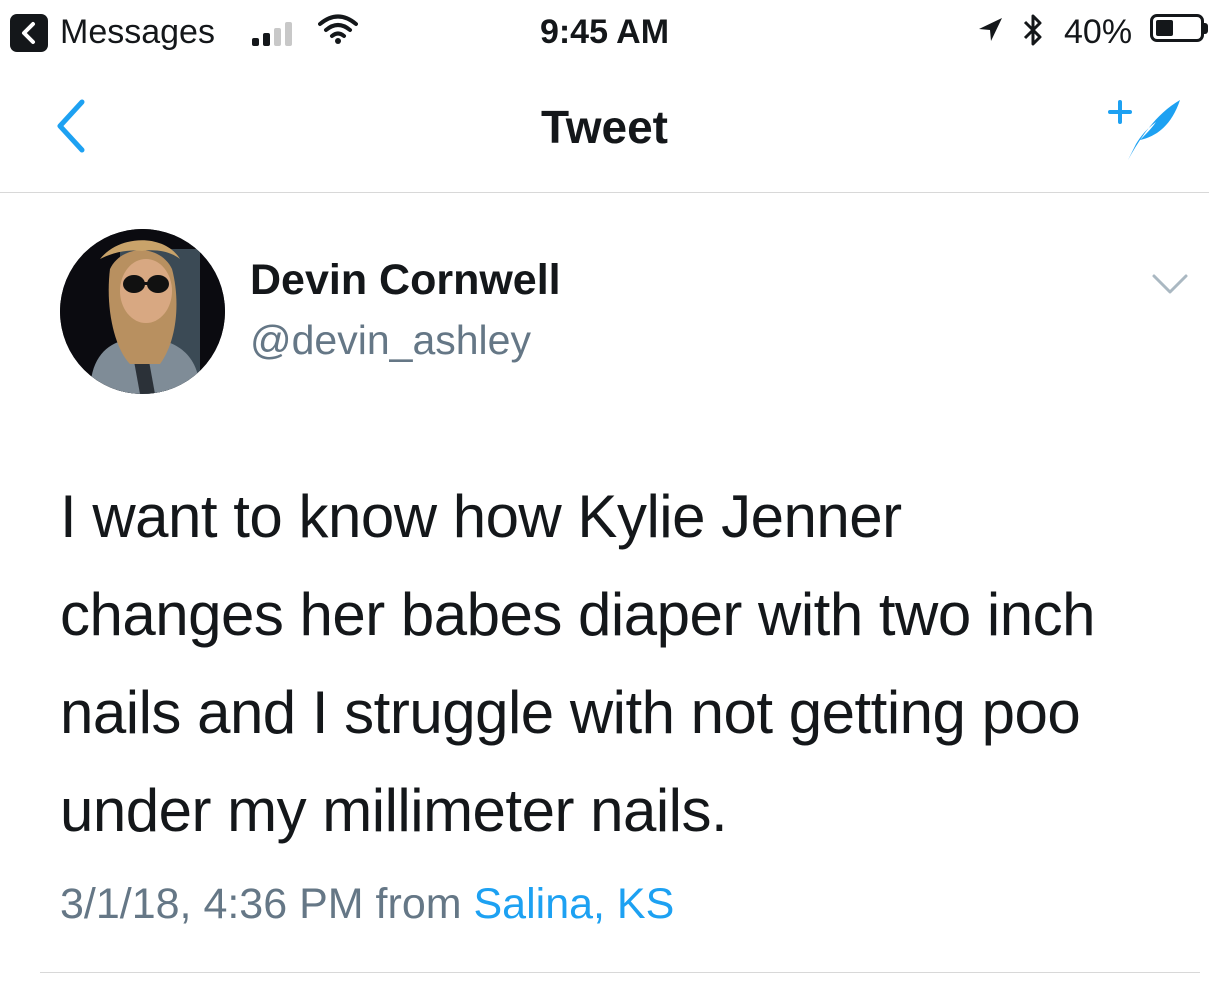  I want to click on chevron-down-icon, so click(1170, 284).